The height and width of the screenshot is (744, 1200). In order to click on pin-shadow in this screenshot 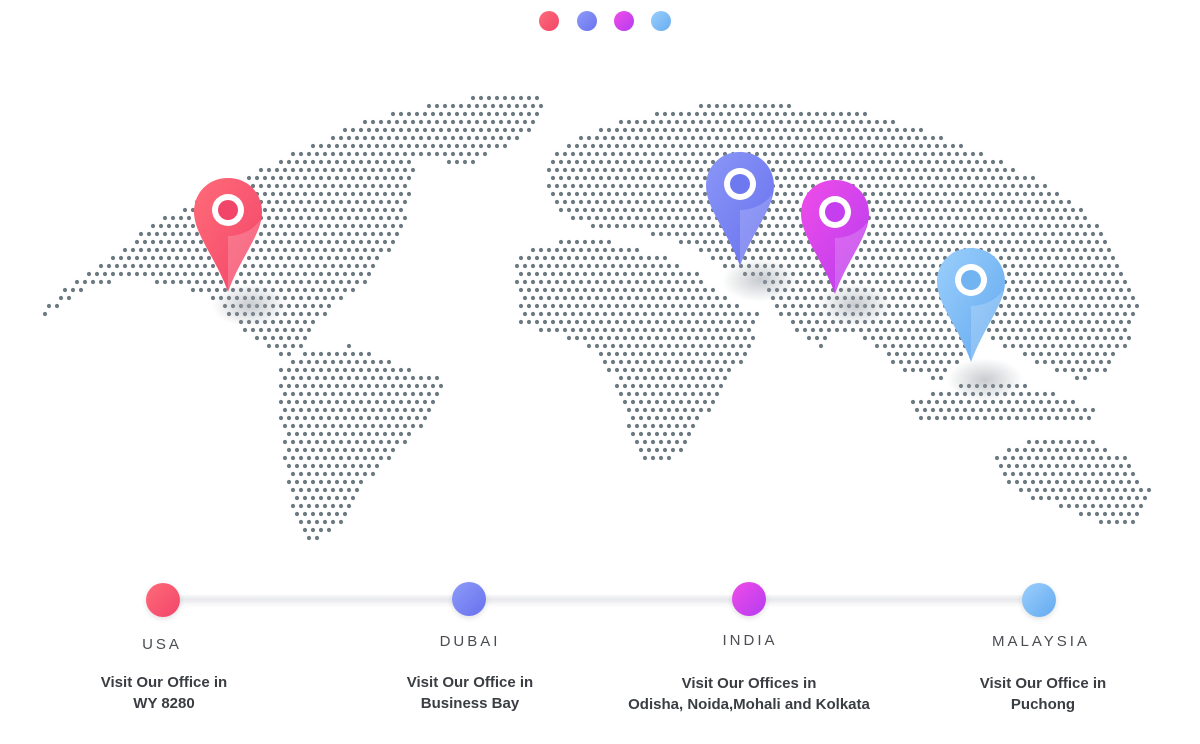, I will do `click(985, 380)`.